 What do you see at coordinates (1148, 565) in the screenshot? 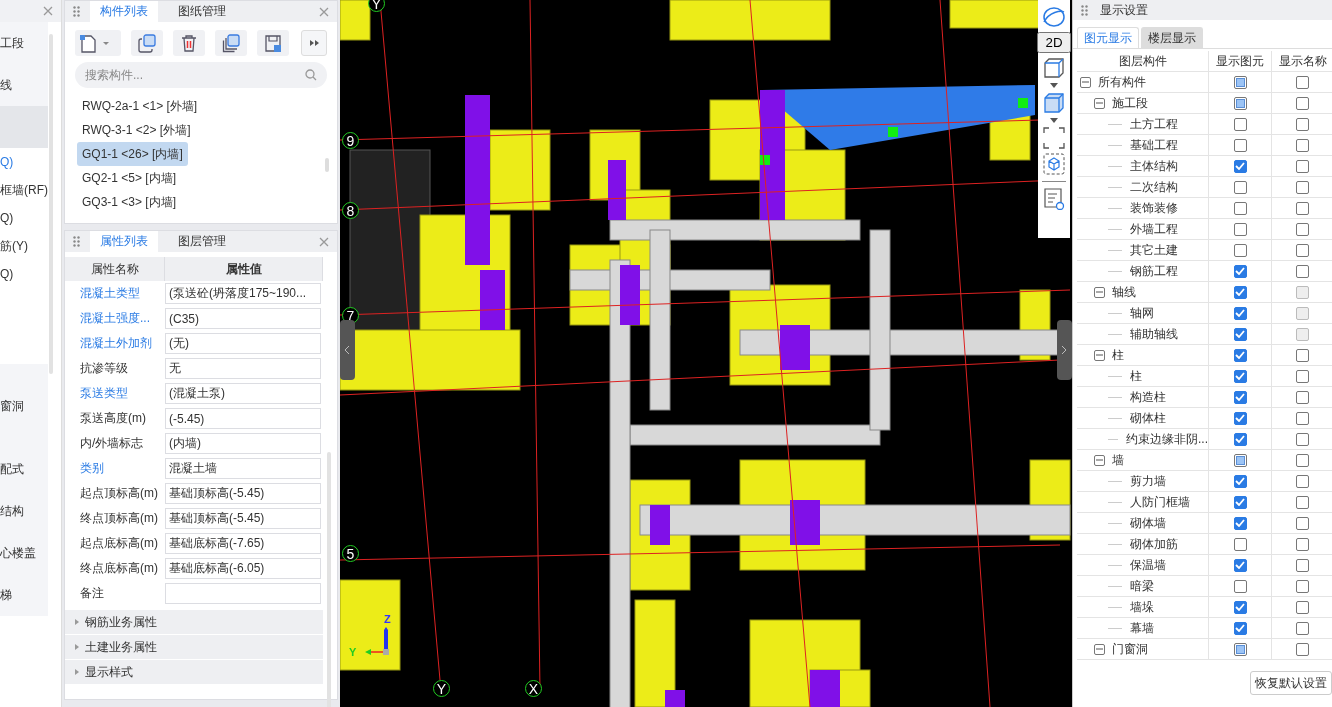
I see `tree-item-label: 保温墙` at bounding box center [1148, 565].